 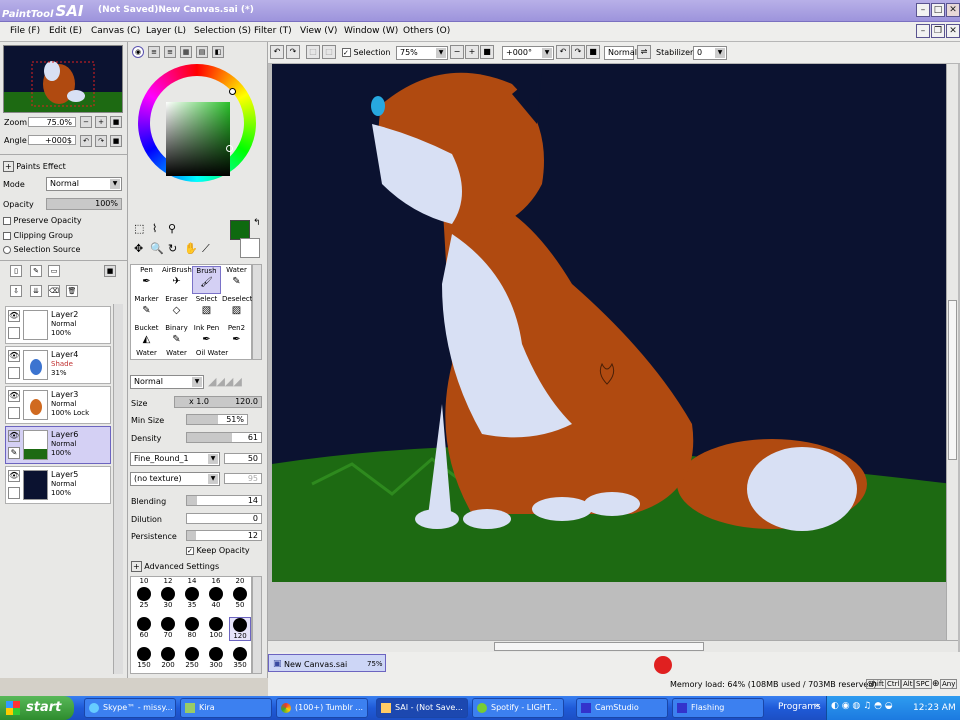 What do you see at coordinates (620, 53) in the screenshot?
I see `view-mode-select: Normal` at bounding box center [620, 53].